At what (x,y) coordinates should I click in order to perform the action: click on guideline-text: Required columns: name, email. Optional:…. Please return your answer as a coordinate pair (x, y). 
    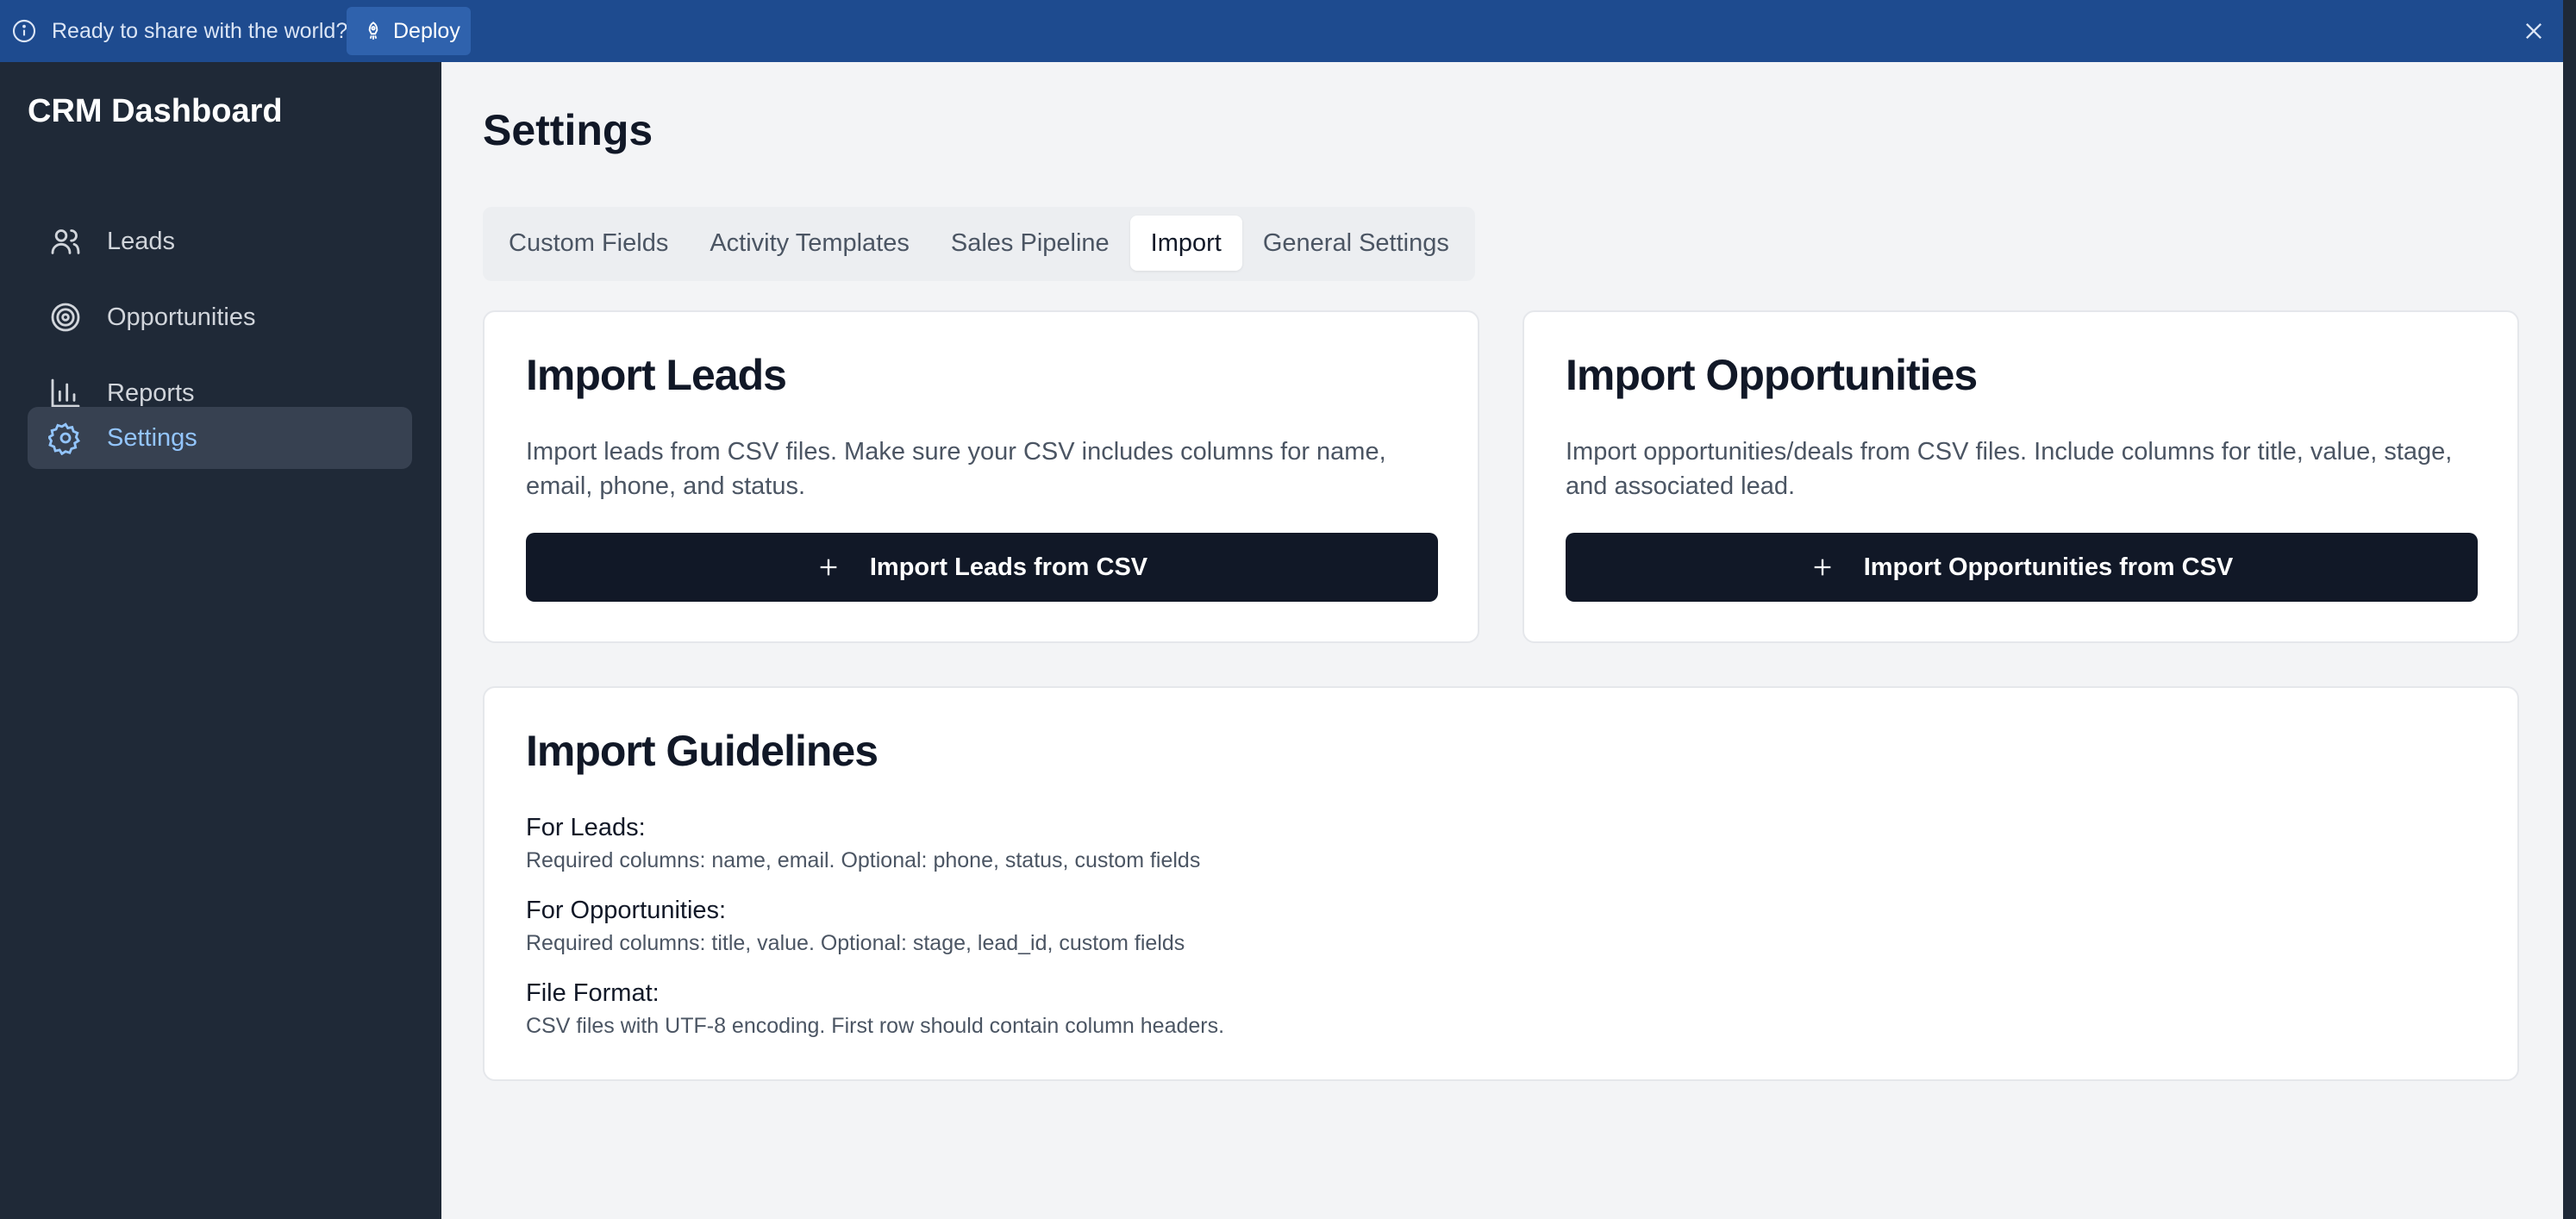
    Looking at the image, I should click on (863, 860).